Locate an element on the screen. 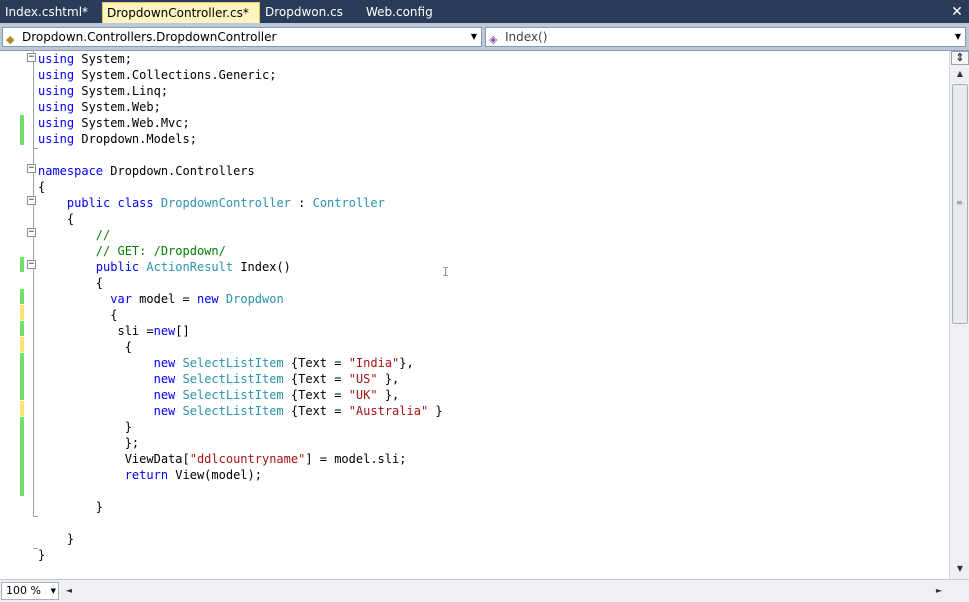 The image size is (969, 602). code-line: // GET: /Dropdown/ is located at coordinates (160, 251).